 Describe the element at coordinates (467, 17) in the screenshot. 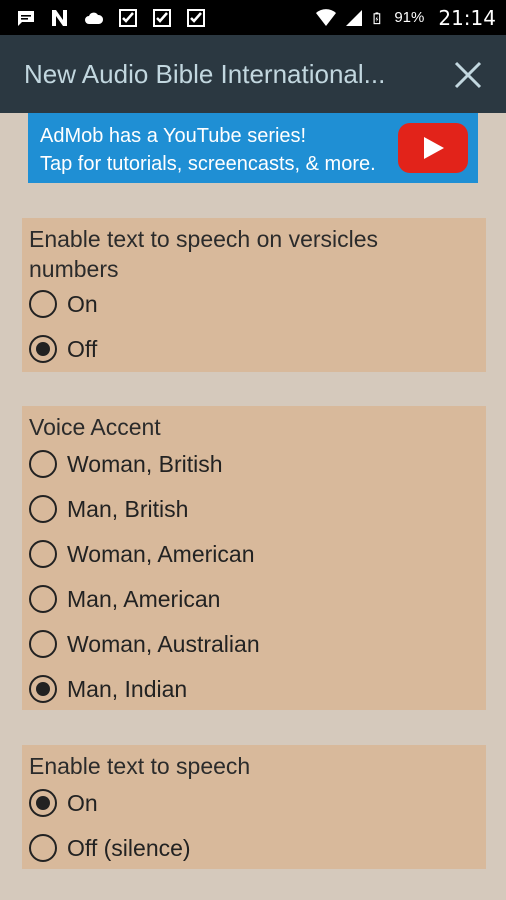

I see `clock: 21:14` at that location.